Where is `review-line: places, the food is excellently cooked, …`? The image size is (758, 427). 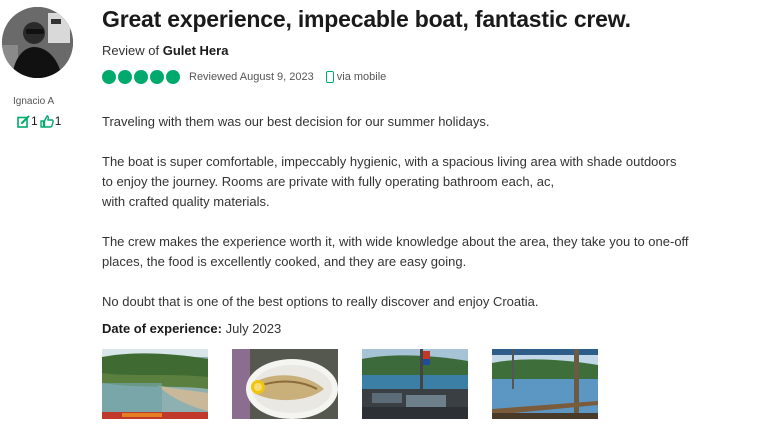 review-line: places, the food is excellently cooked, … is located at coordinates (284, 261).